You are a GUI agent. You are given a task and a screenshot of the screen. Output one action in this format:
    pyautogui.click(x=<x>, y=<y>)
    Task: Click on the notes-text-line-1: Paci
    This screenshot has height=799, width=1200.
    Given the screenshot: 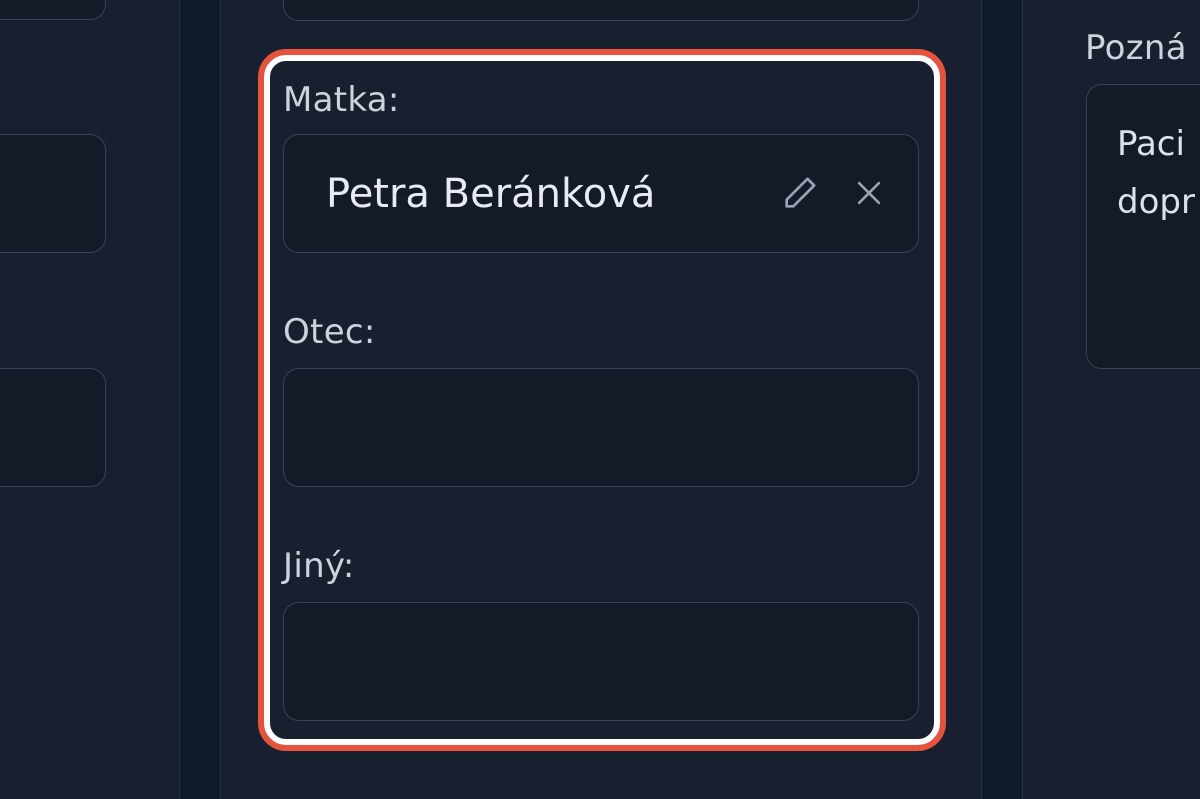 What is the action you would take?
    pyautogui.click(x=1151, y=144)
    